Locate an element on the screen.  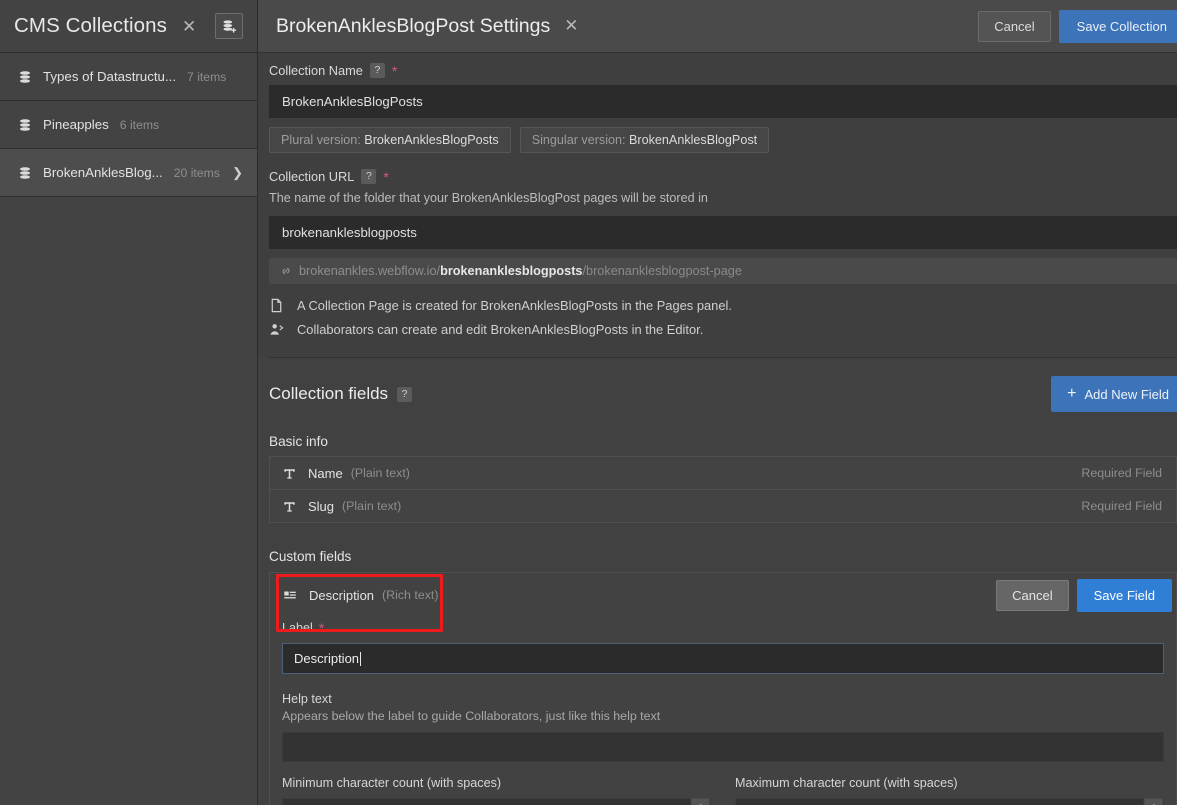
field-row-slug: Slug (Plain text) Required Field is located at coordinates (723, 506).